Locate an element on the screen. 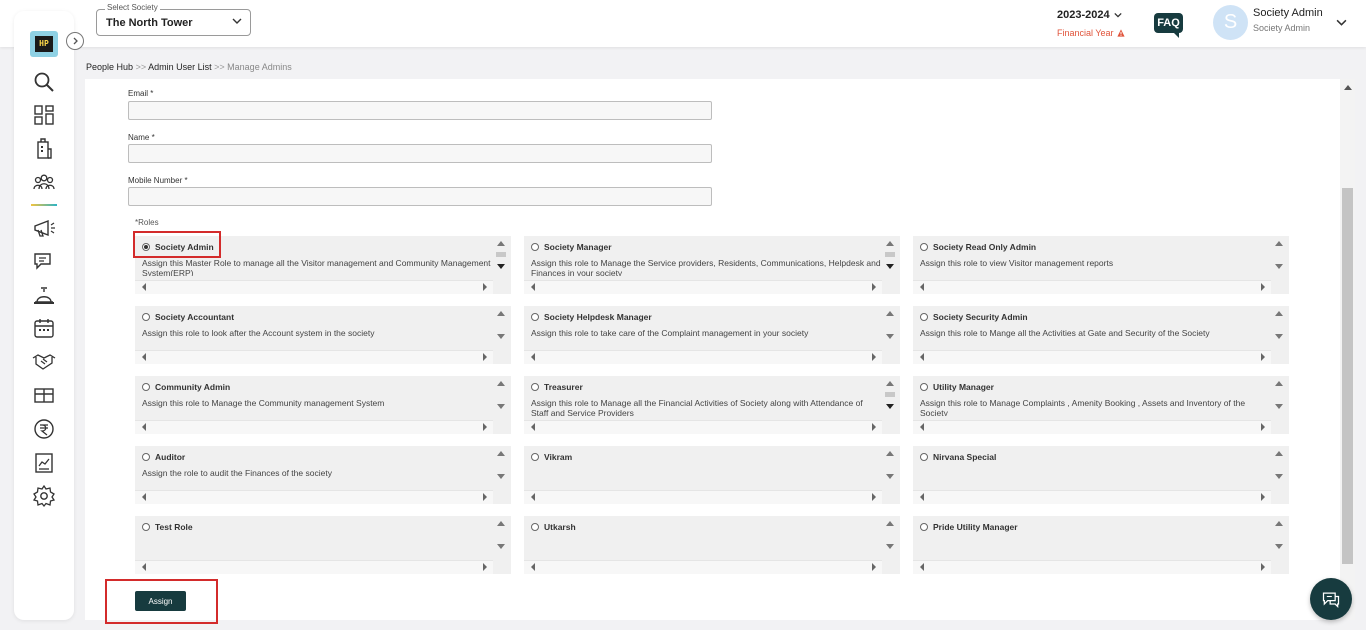 The image size is (1366, 630). role-option: Utility Manager is located at coordinates (957, 387).